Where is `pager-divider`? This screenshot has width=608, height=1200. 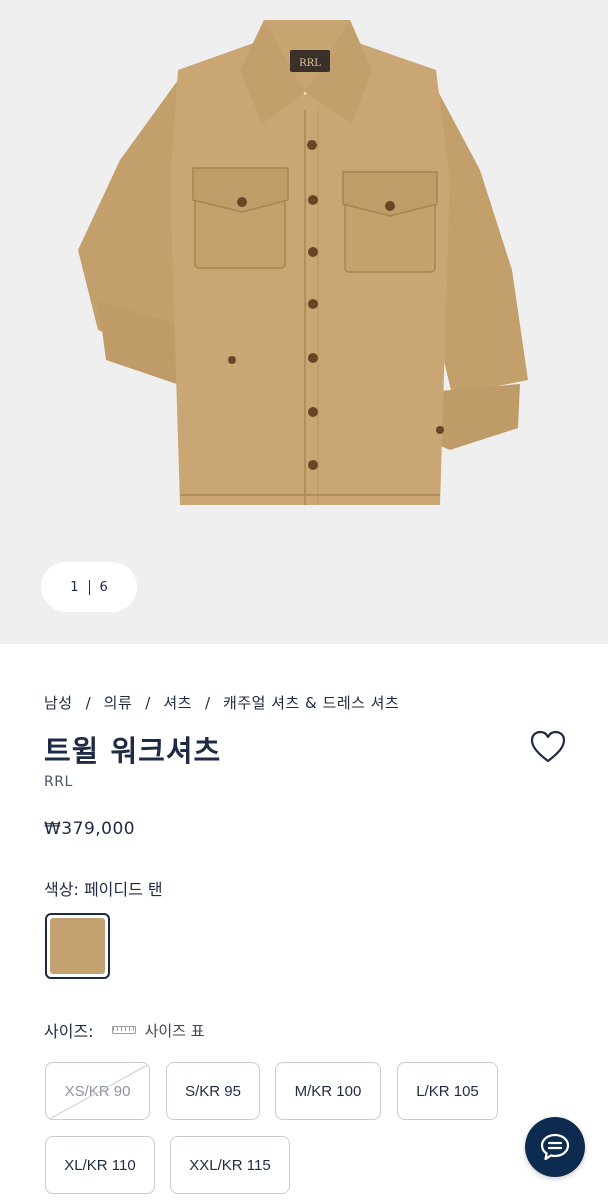
pager-divider is located at coordinates (89, 587).